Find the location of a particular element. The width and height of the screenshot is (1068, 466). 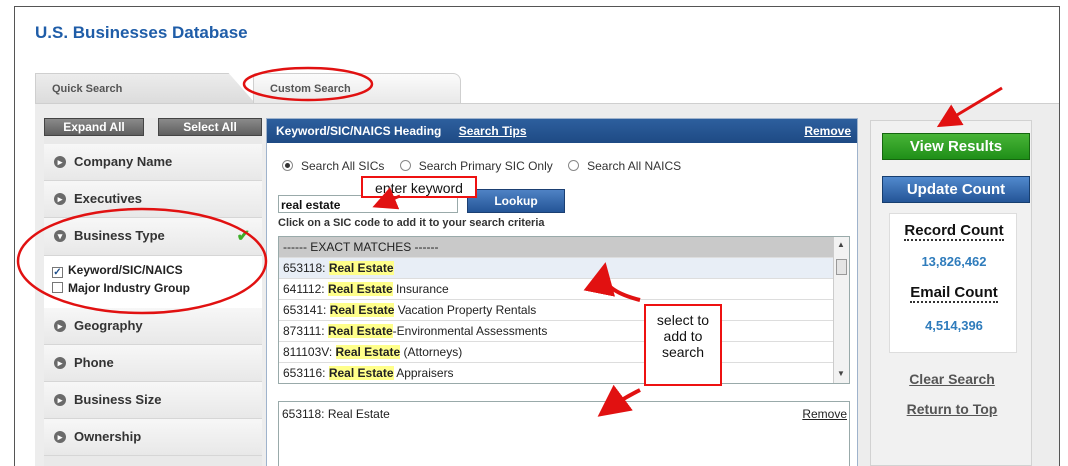

radio-label: Search Primary SIC Only is located at coordinates (485, 166).